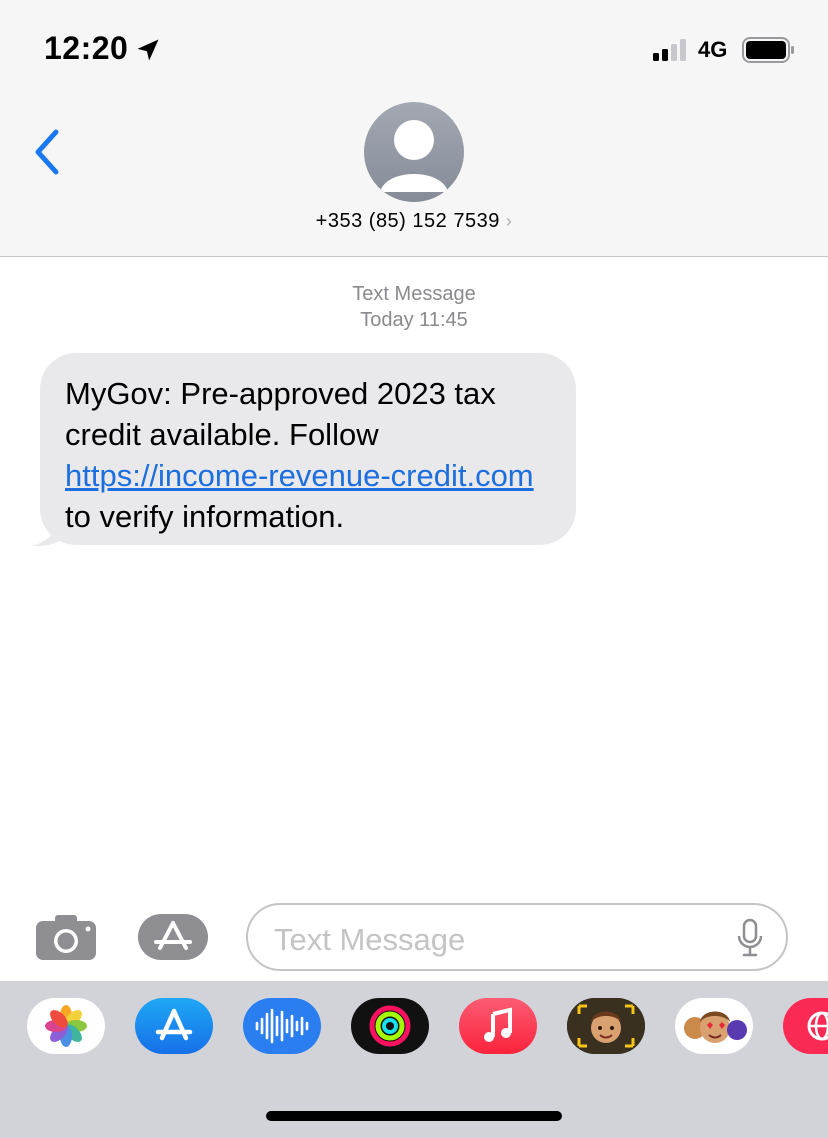 Image resolution: width=828 pixels, height=1138 pixels. I want to click on message-input-placeholder: Text Message, so click(370, 939).